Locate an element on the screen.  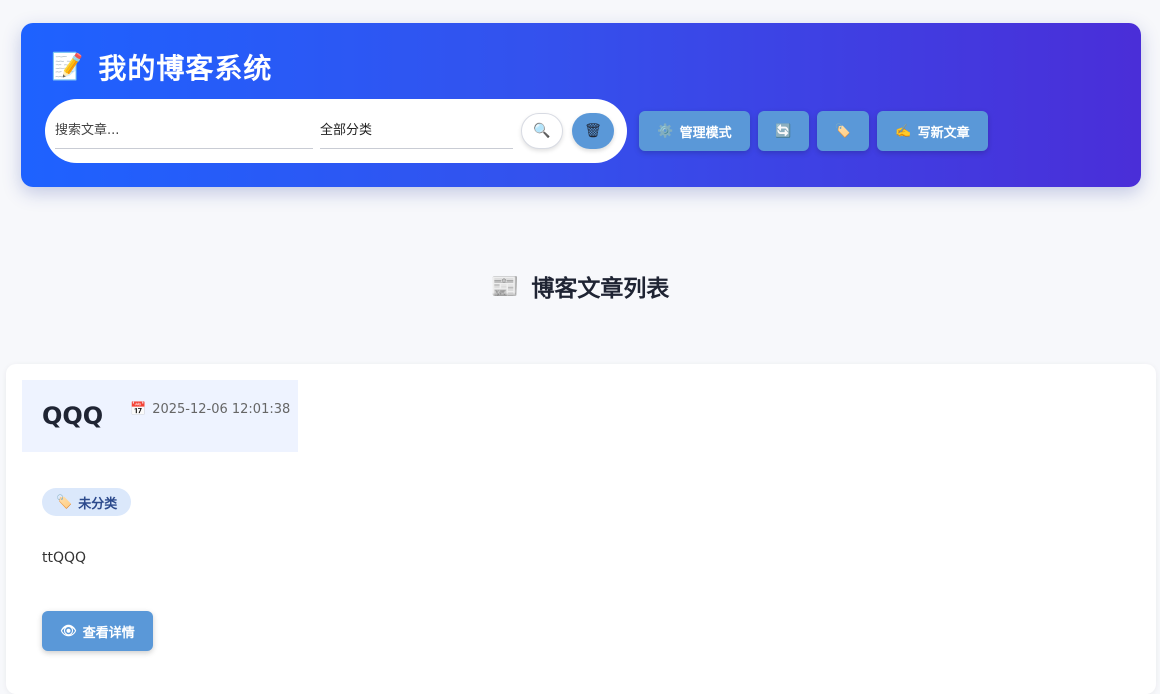
refresh-icon: 🔄 is located at coordinates (783, 131).